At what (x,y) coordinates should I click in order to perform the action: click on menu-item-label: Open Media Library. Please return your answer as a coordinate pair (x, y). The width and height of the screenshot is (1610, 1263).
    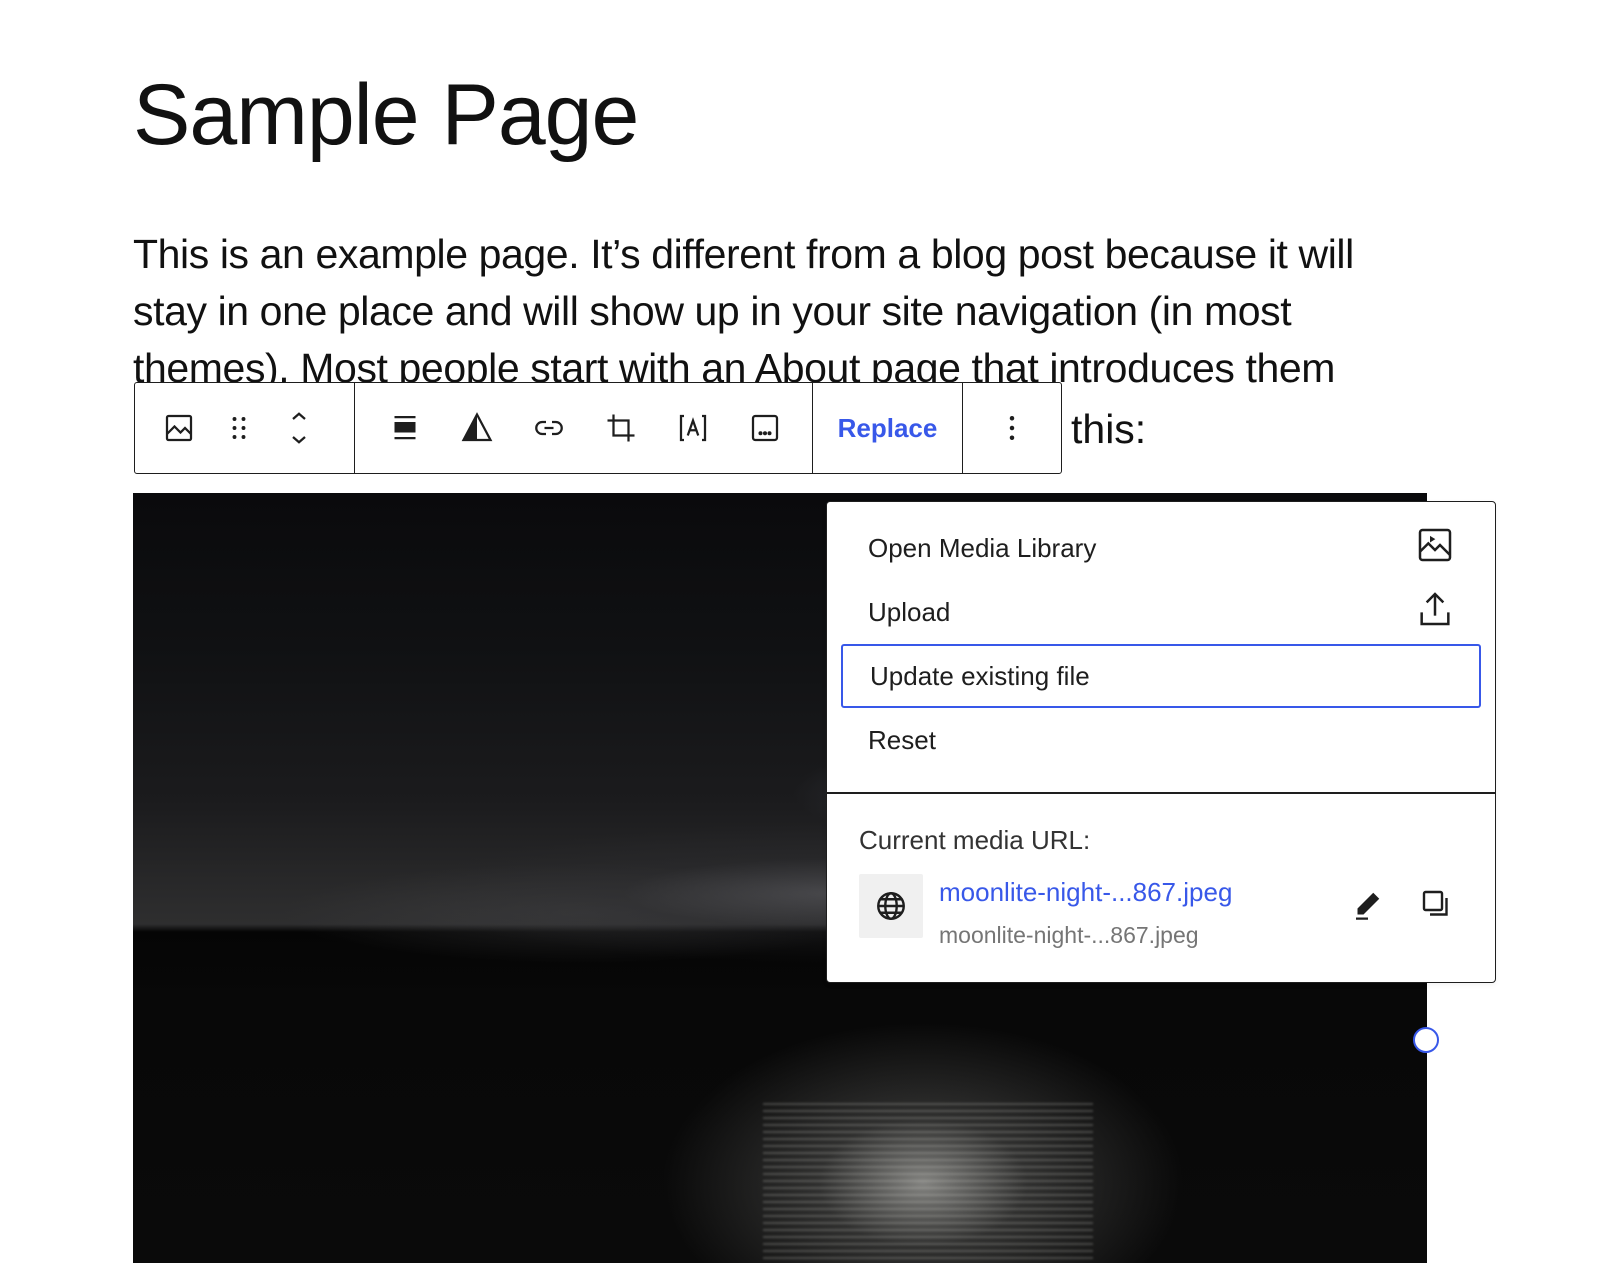
    Looking at the image, I should click on (982, 547).